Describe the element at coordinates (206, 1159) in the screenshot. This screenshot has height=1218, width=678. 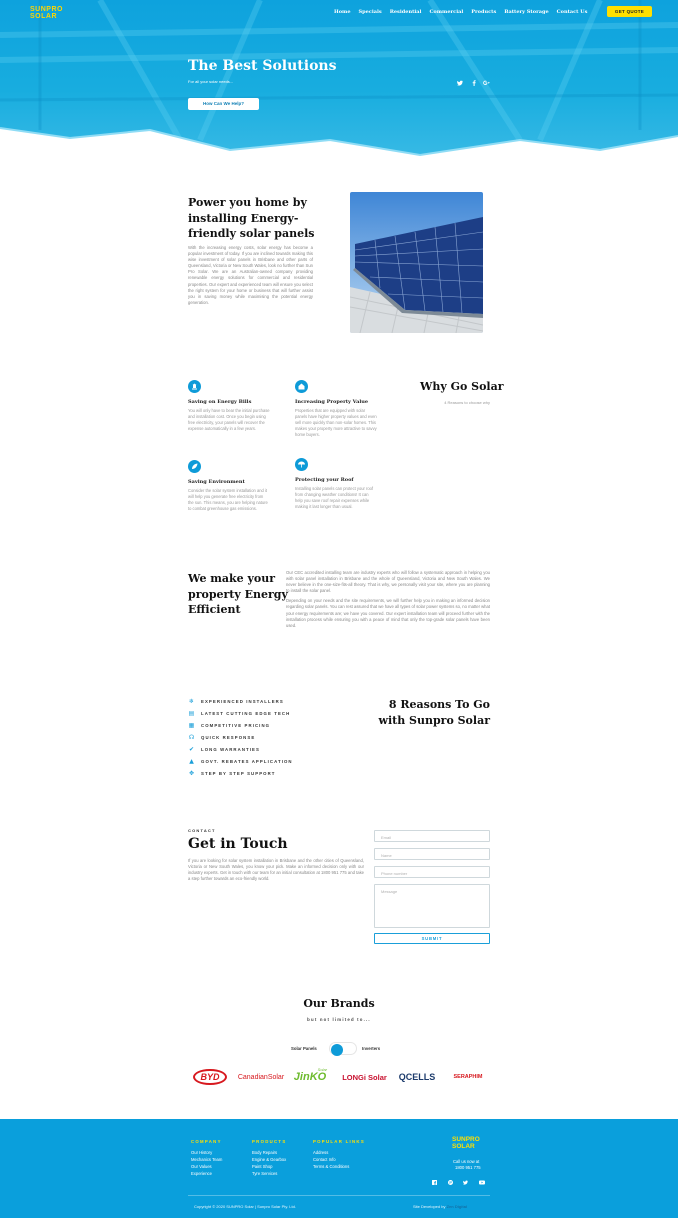
I see `footer-link: Mechanics Team` at that location.